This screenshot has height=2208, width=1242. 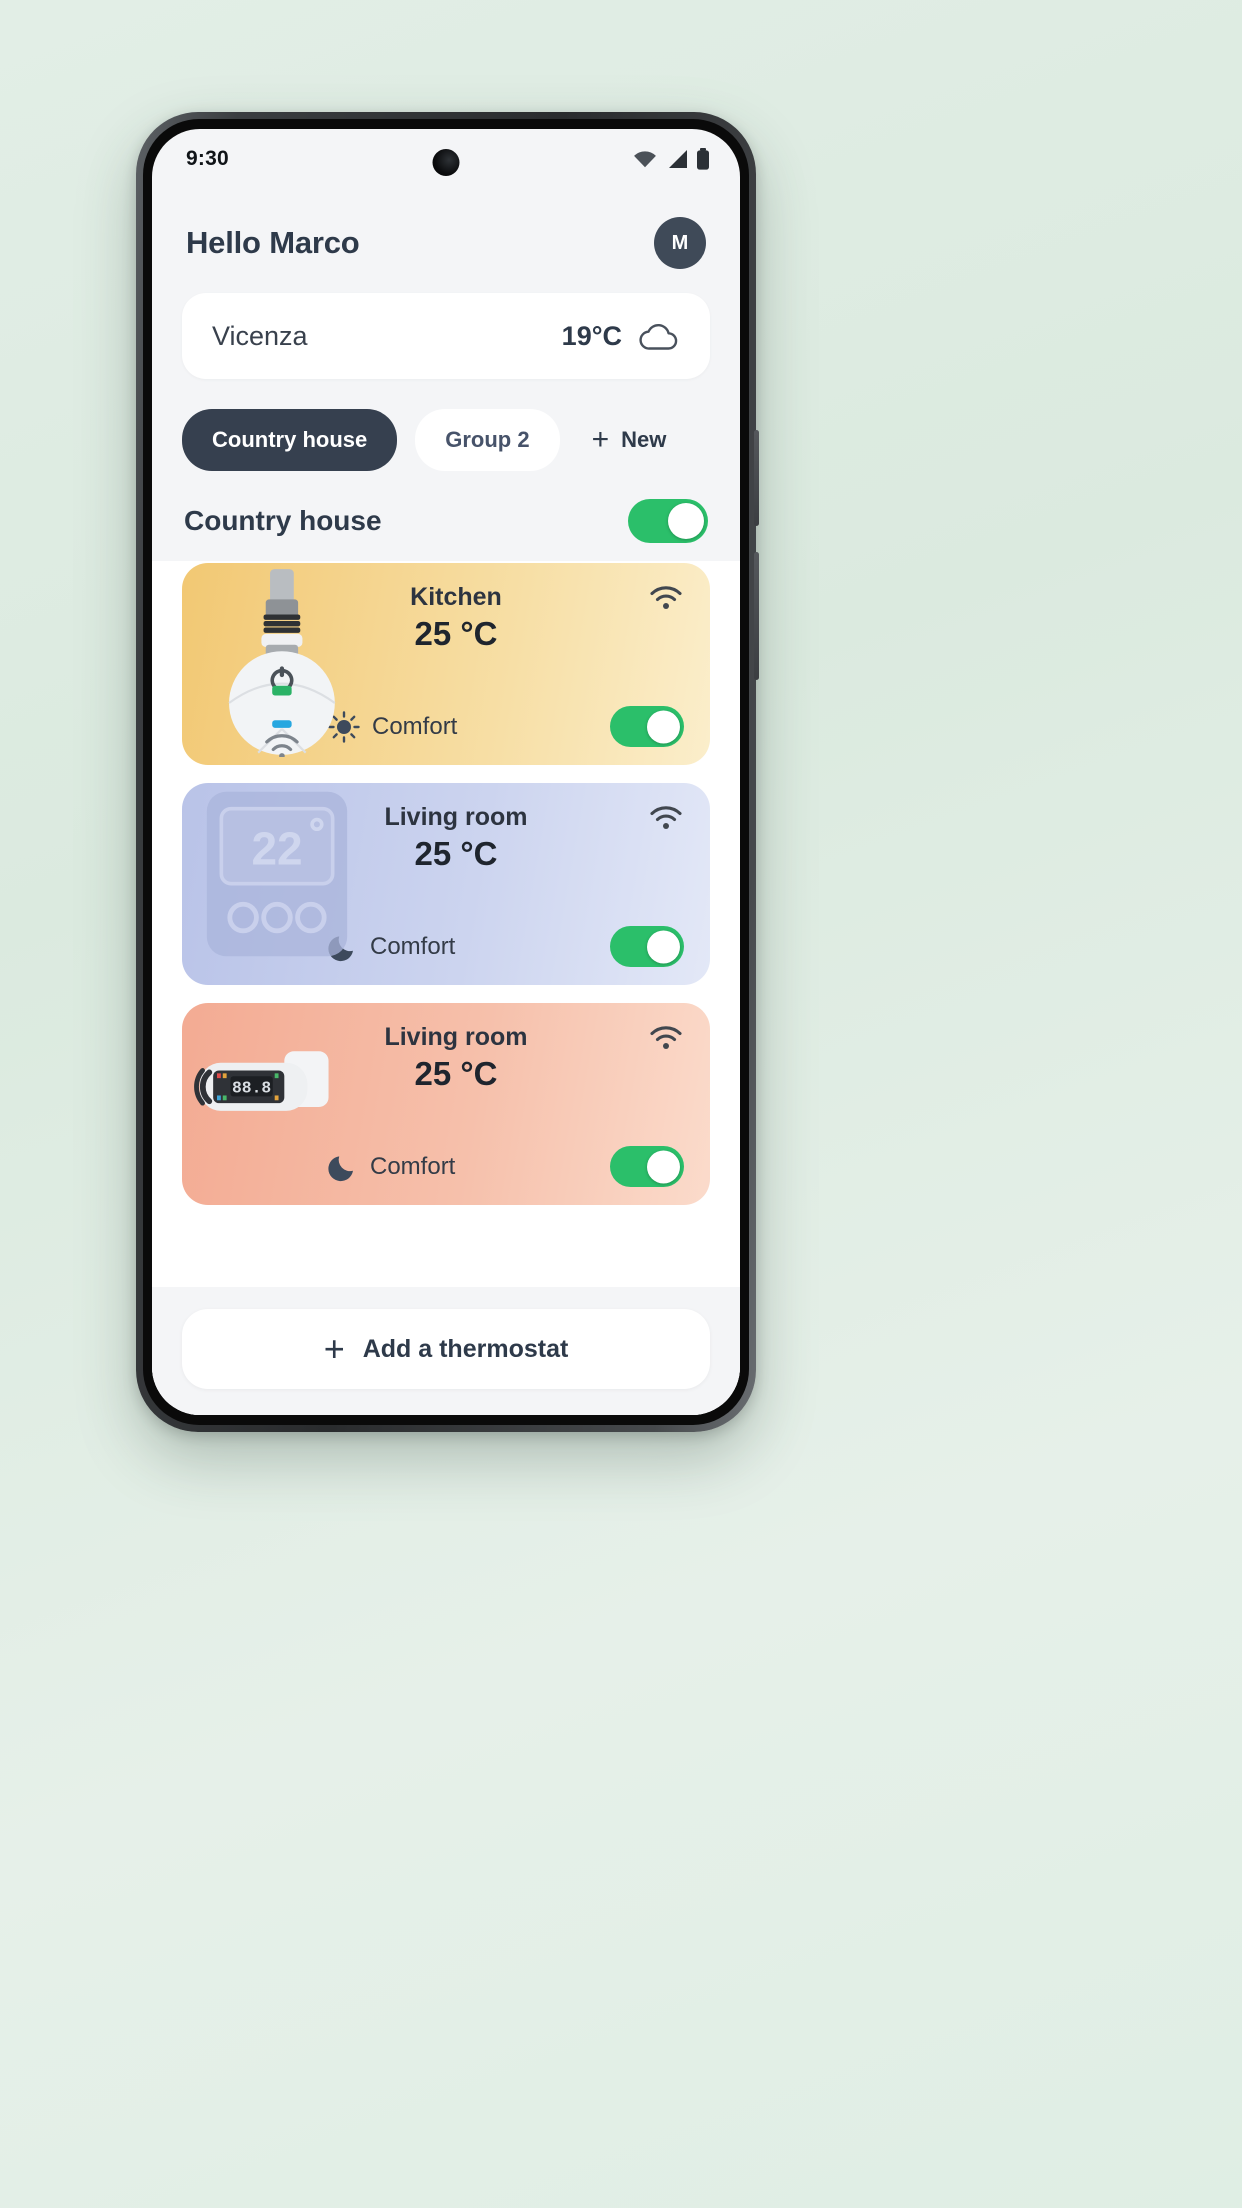 I want to click on tab-new-group: + New, so click(x=637, y=440).